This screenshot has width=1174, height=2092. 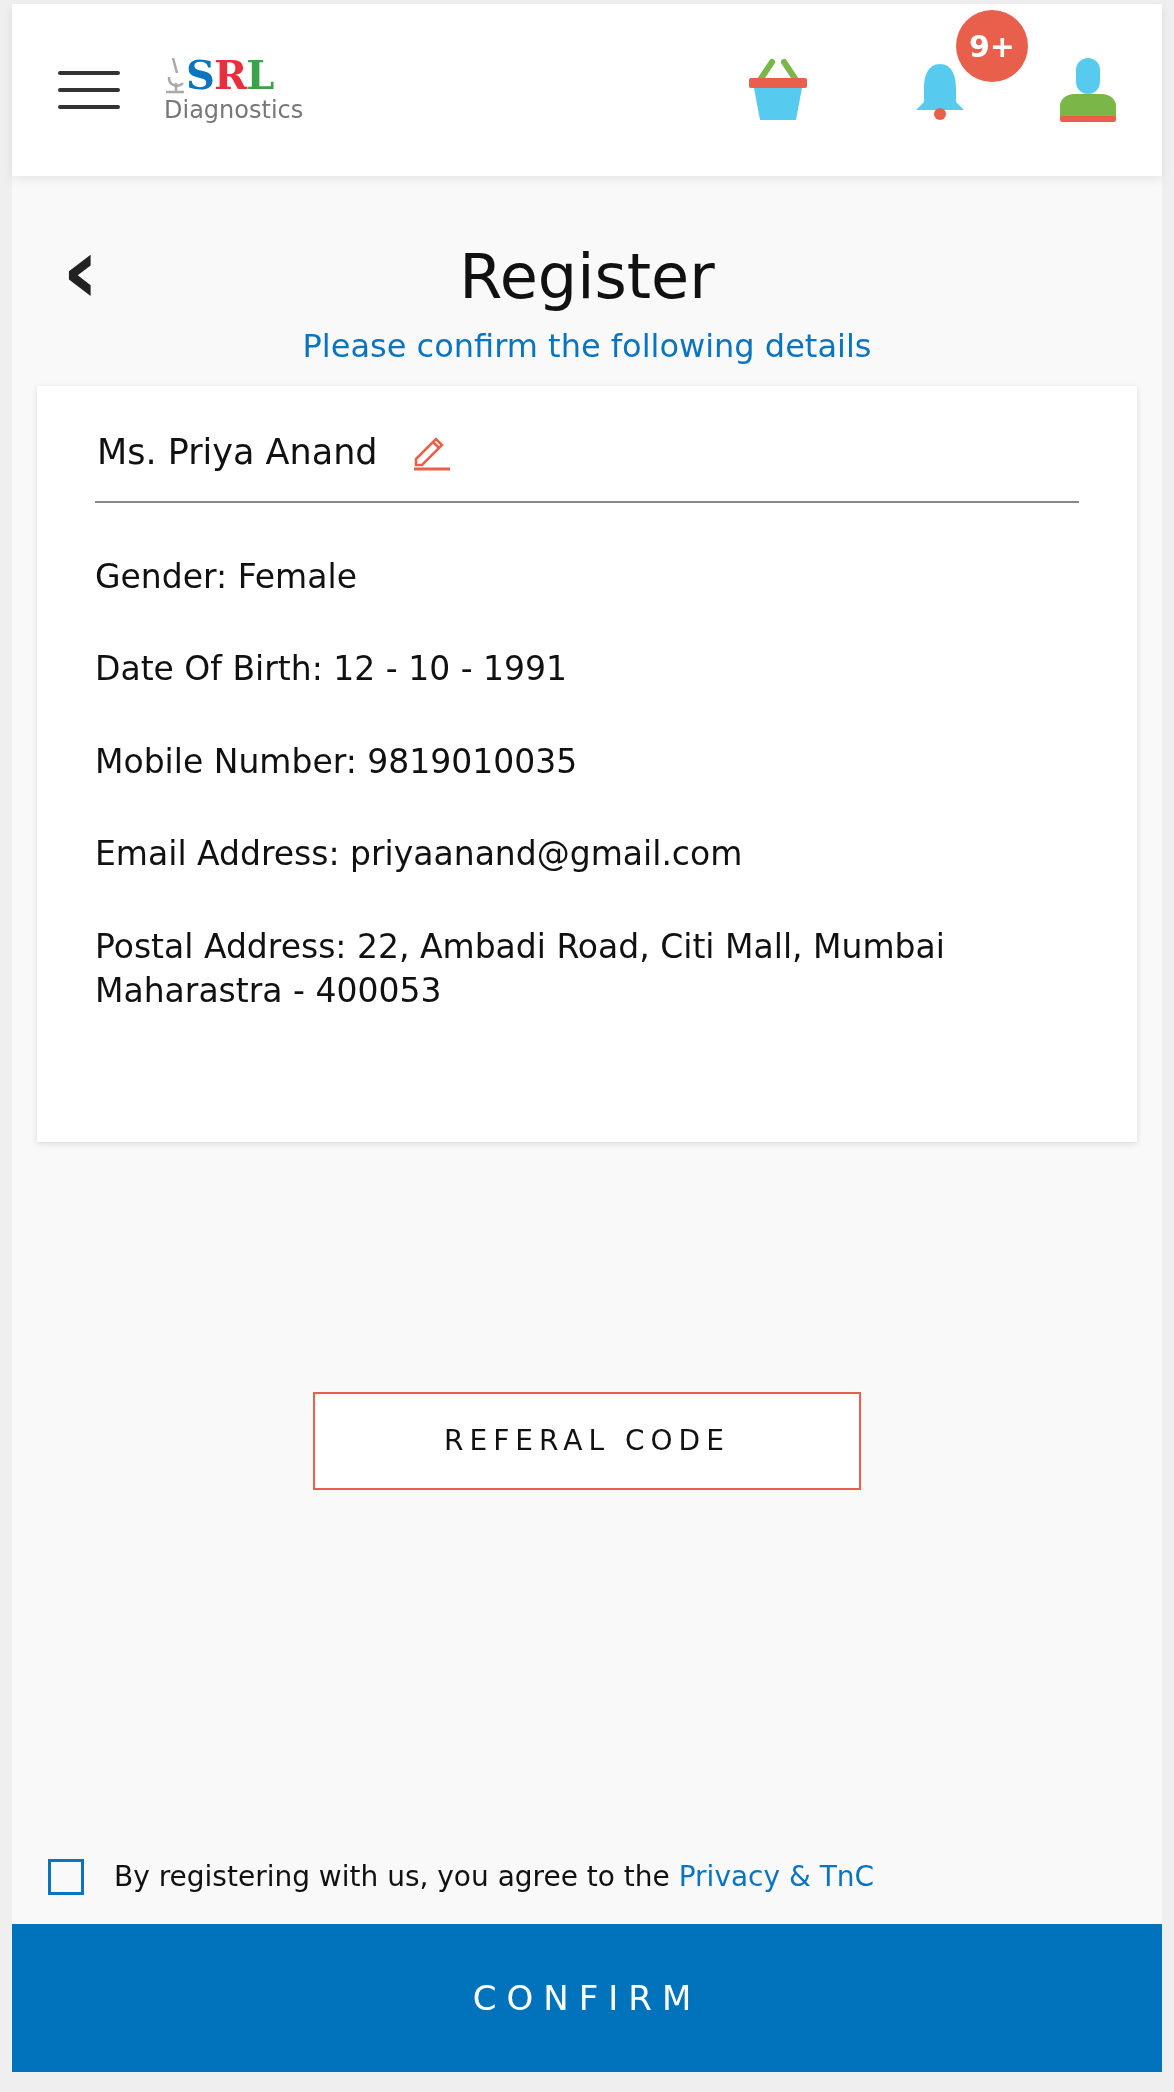 I want to click on logo-subtitle: Diagnostics, so click(x=234, y=110).